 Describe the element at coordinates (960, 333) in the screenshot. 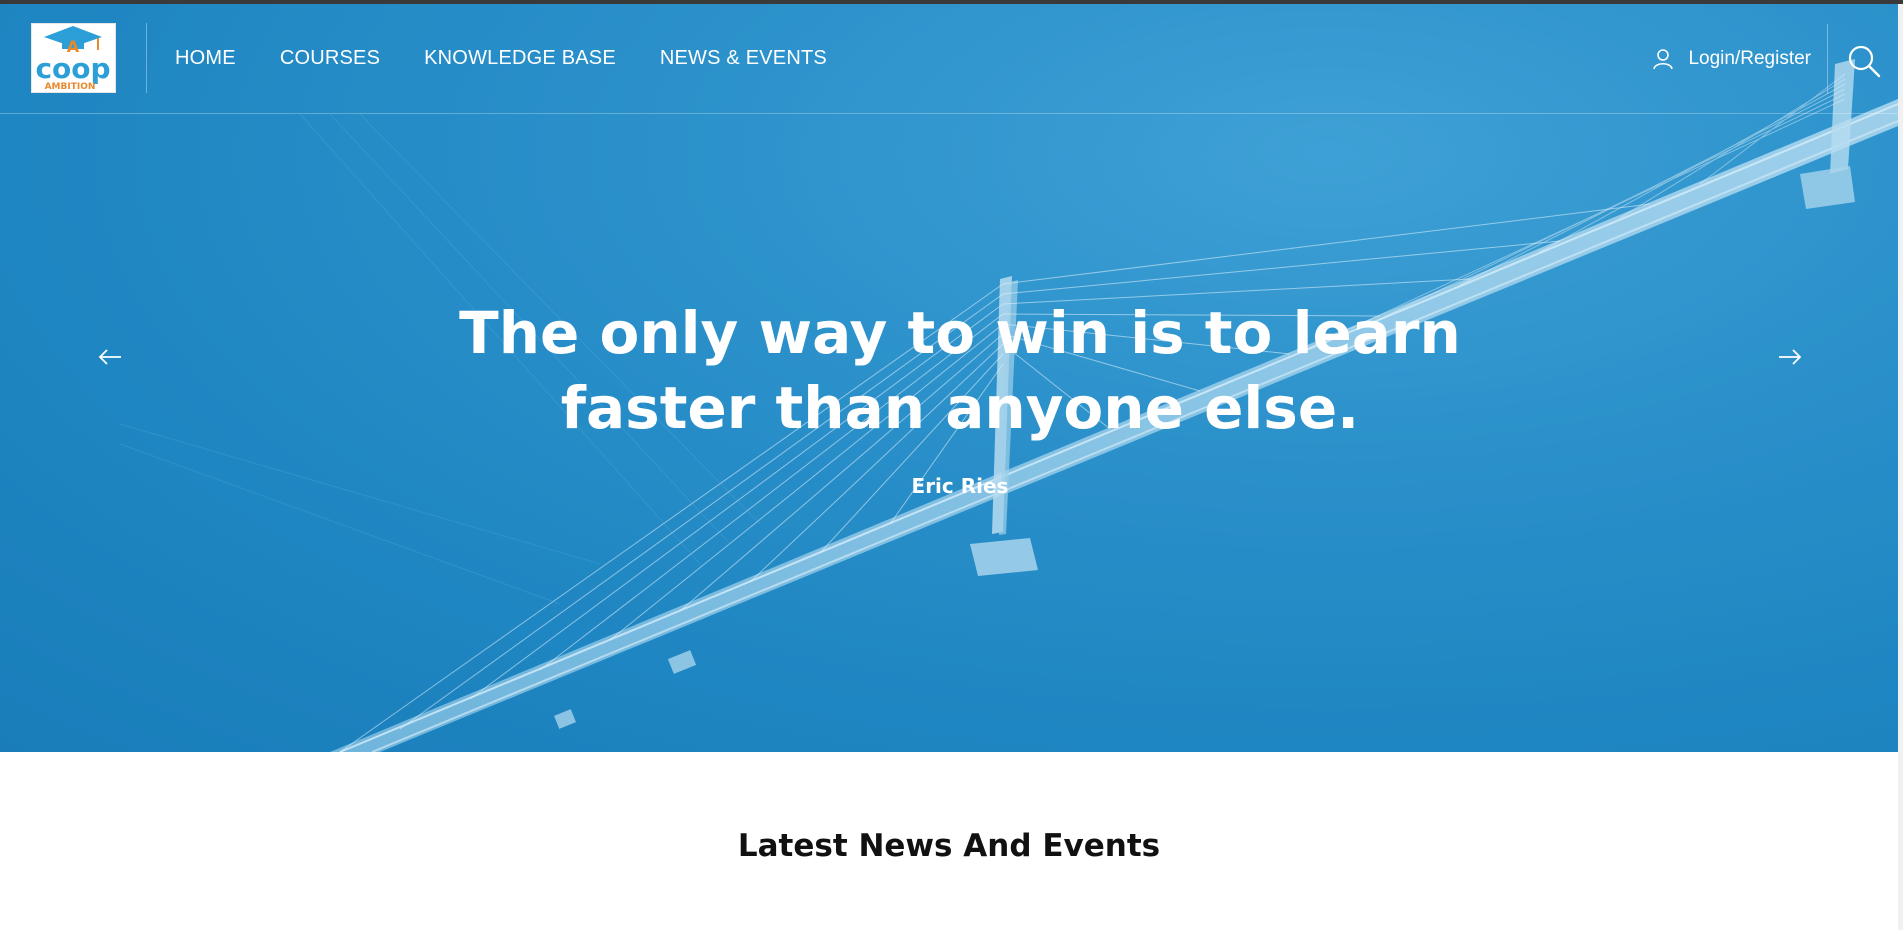

I see `hero-quote-line-1: The only way to win is to learn` at that location.